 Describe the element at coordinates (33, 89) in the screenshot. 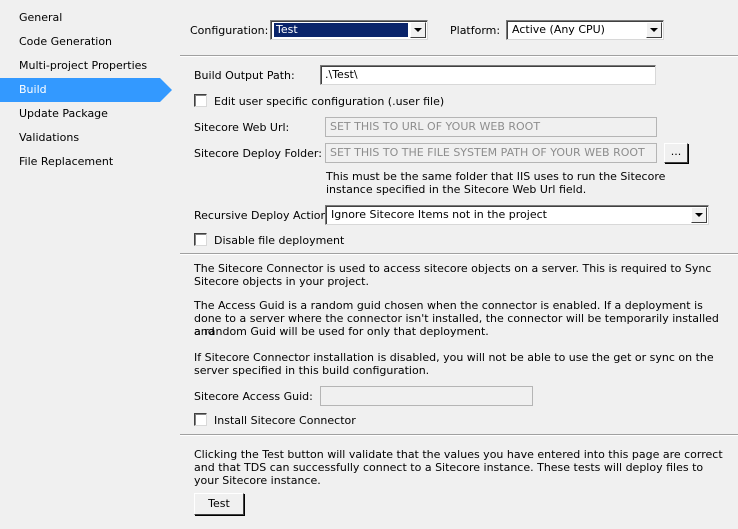

I see `nav-item-build-label: Build` at that location.